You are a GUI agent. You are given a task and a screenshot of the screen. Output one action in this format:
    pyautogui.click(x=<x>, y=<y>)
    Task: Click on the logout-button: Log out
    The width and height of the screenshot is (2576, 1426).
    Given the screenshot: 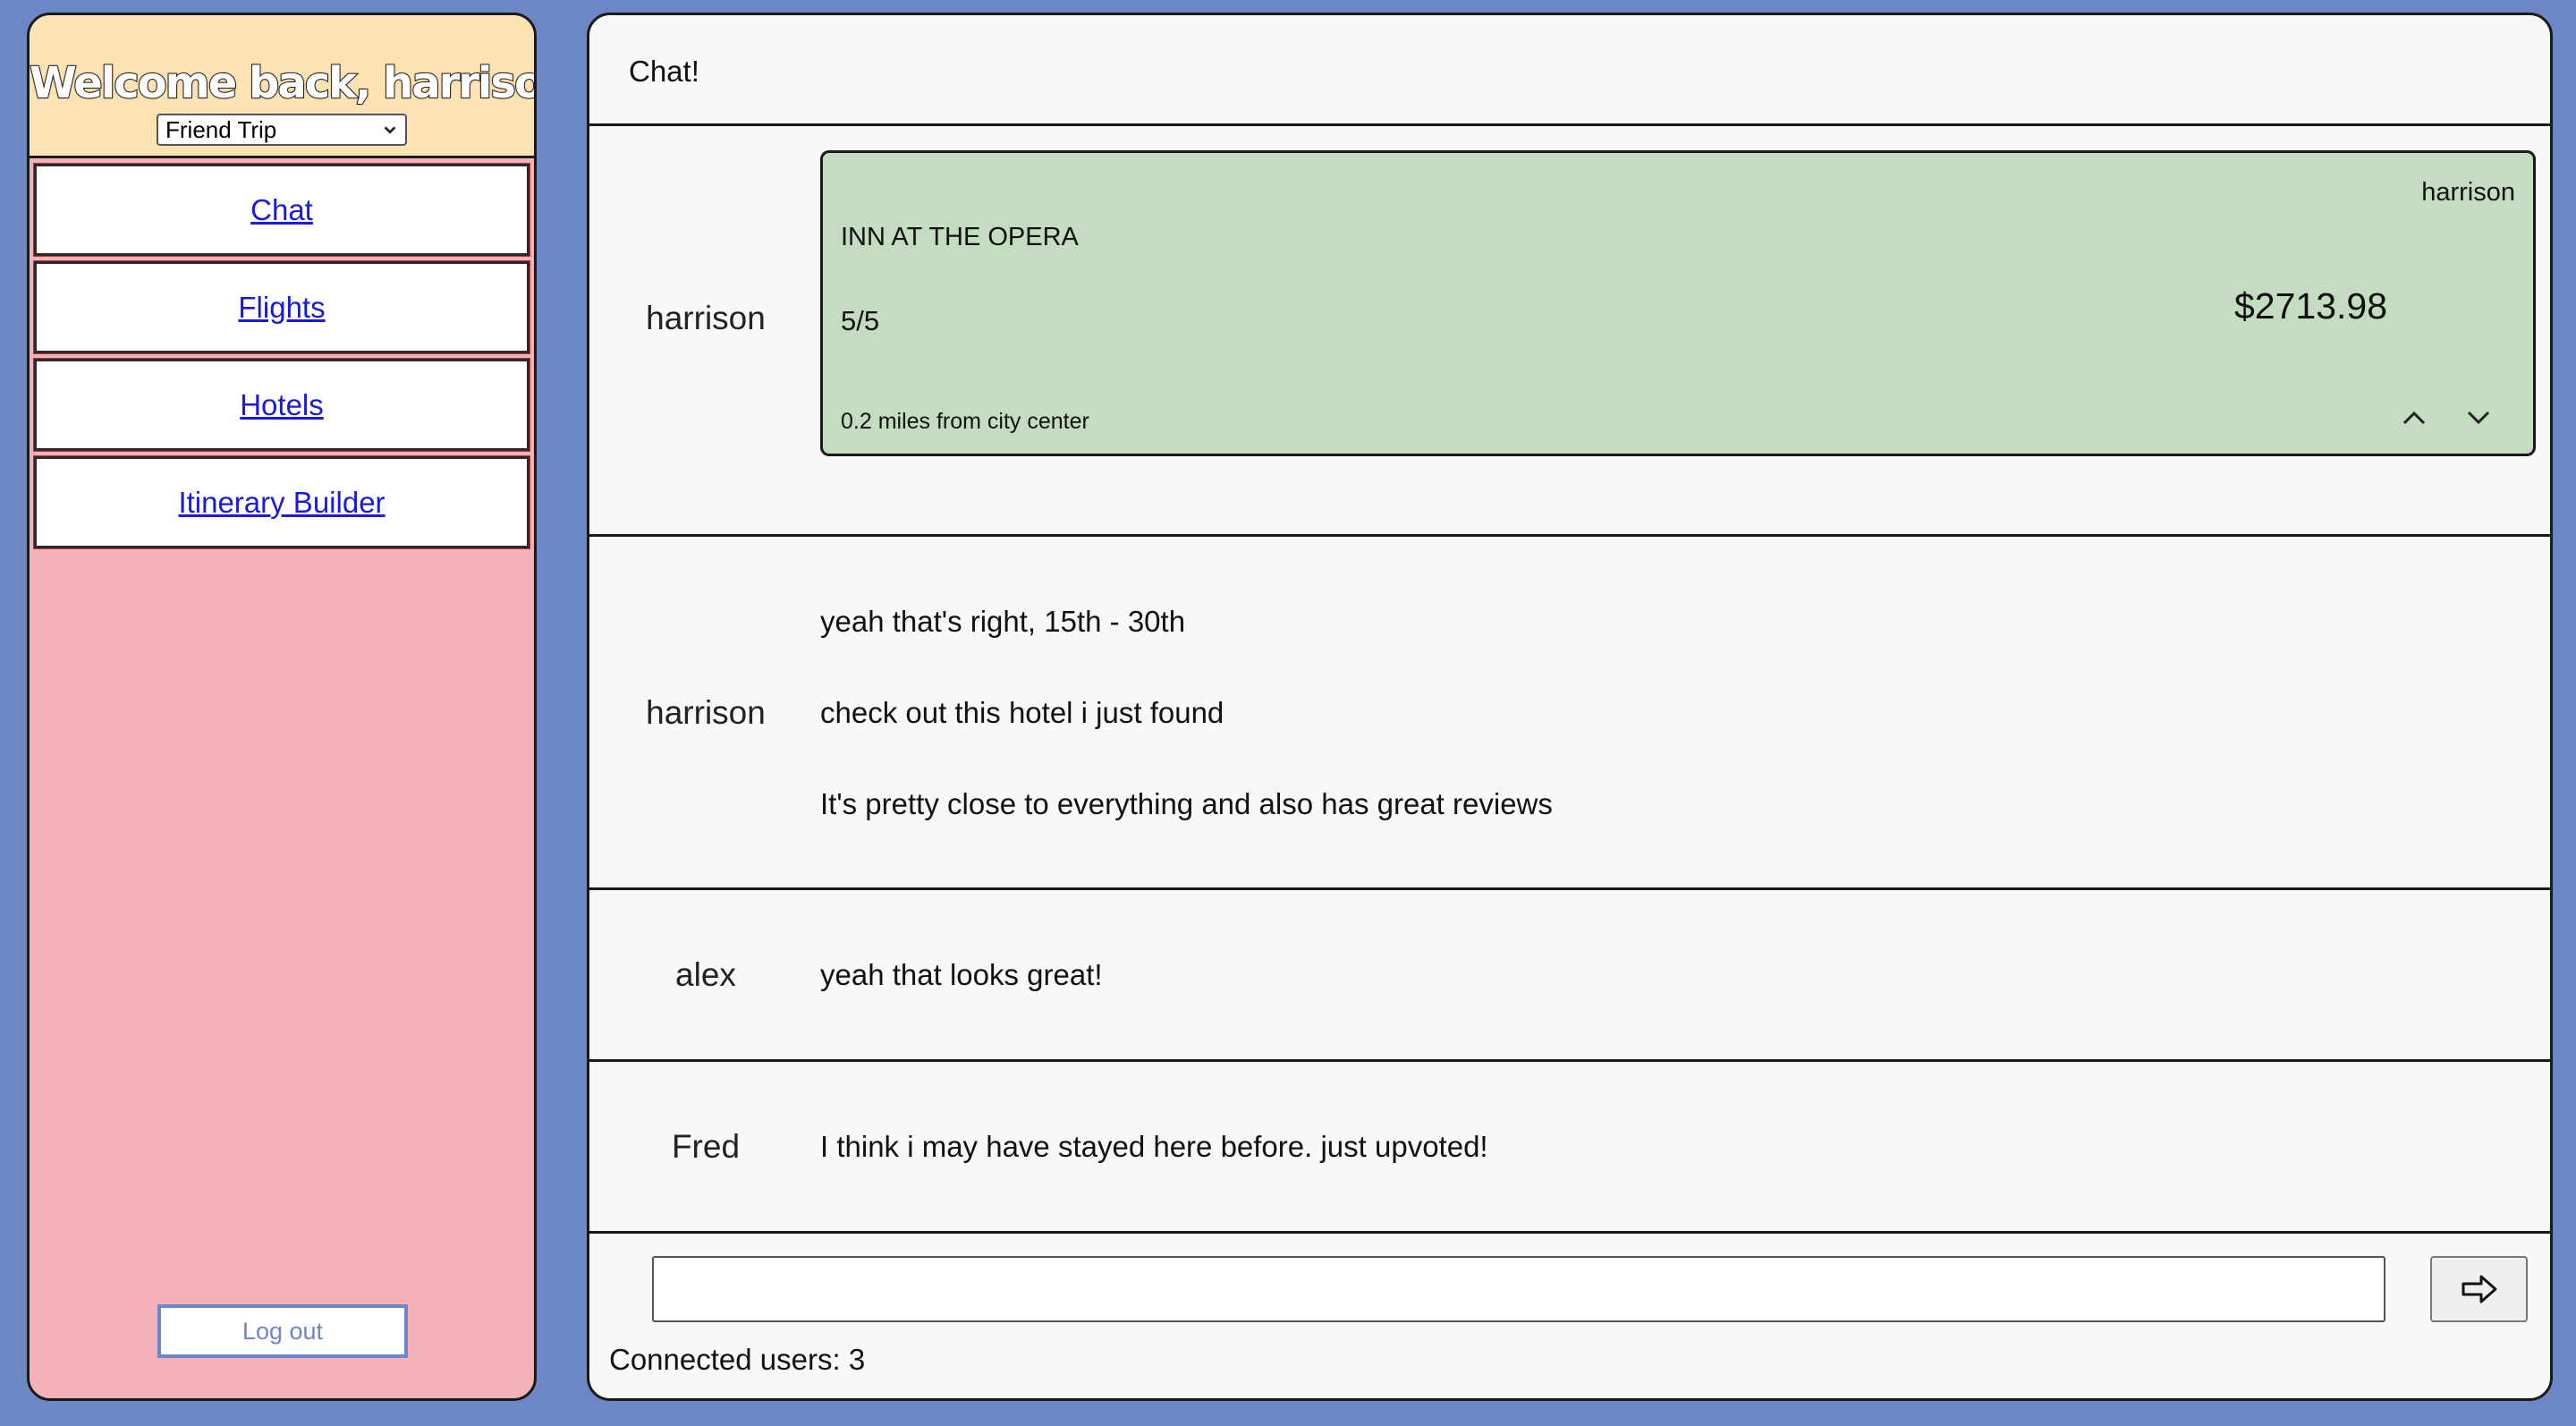 What is the action you would take?
    pyautogui.click(x=282, y=1331)
    